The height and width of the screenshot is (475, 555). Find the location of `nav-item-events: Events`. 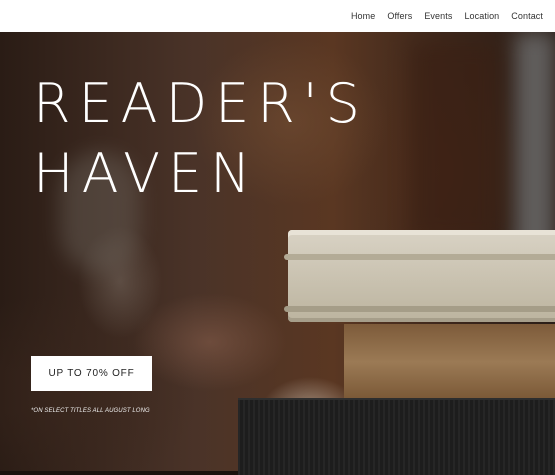

nav-item-events: Events is located at coordinates (438, 16).